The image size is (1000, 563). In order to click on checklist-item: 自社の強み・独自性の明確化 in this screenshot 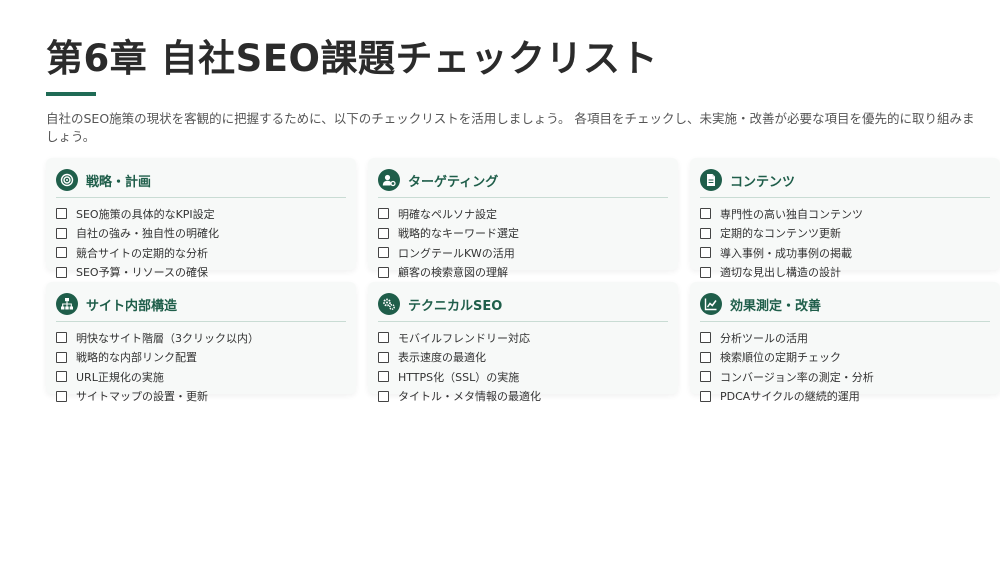, I will do `click(201, 234)`.